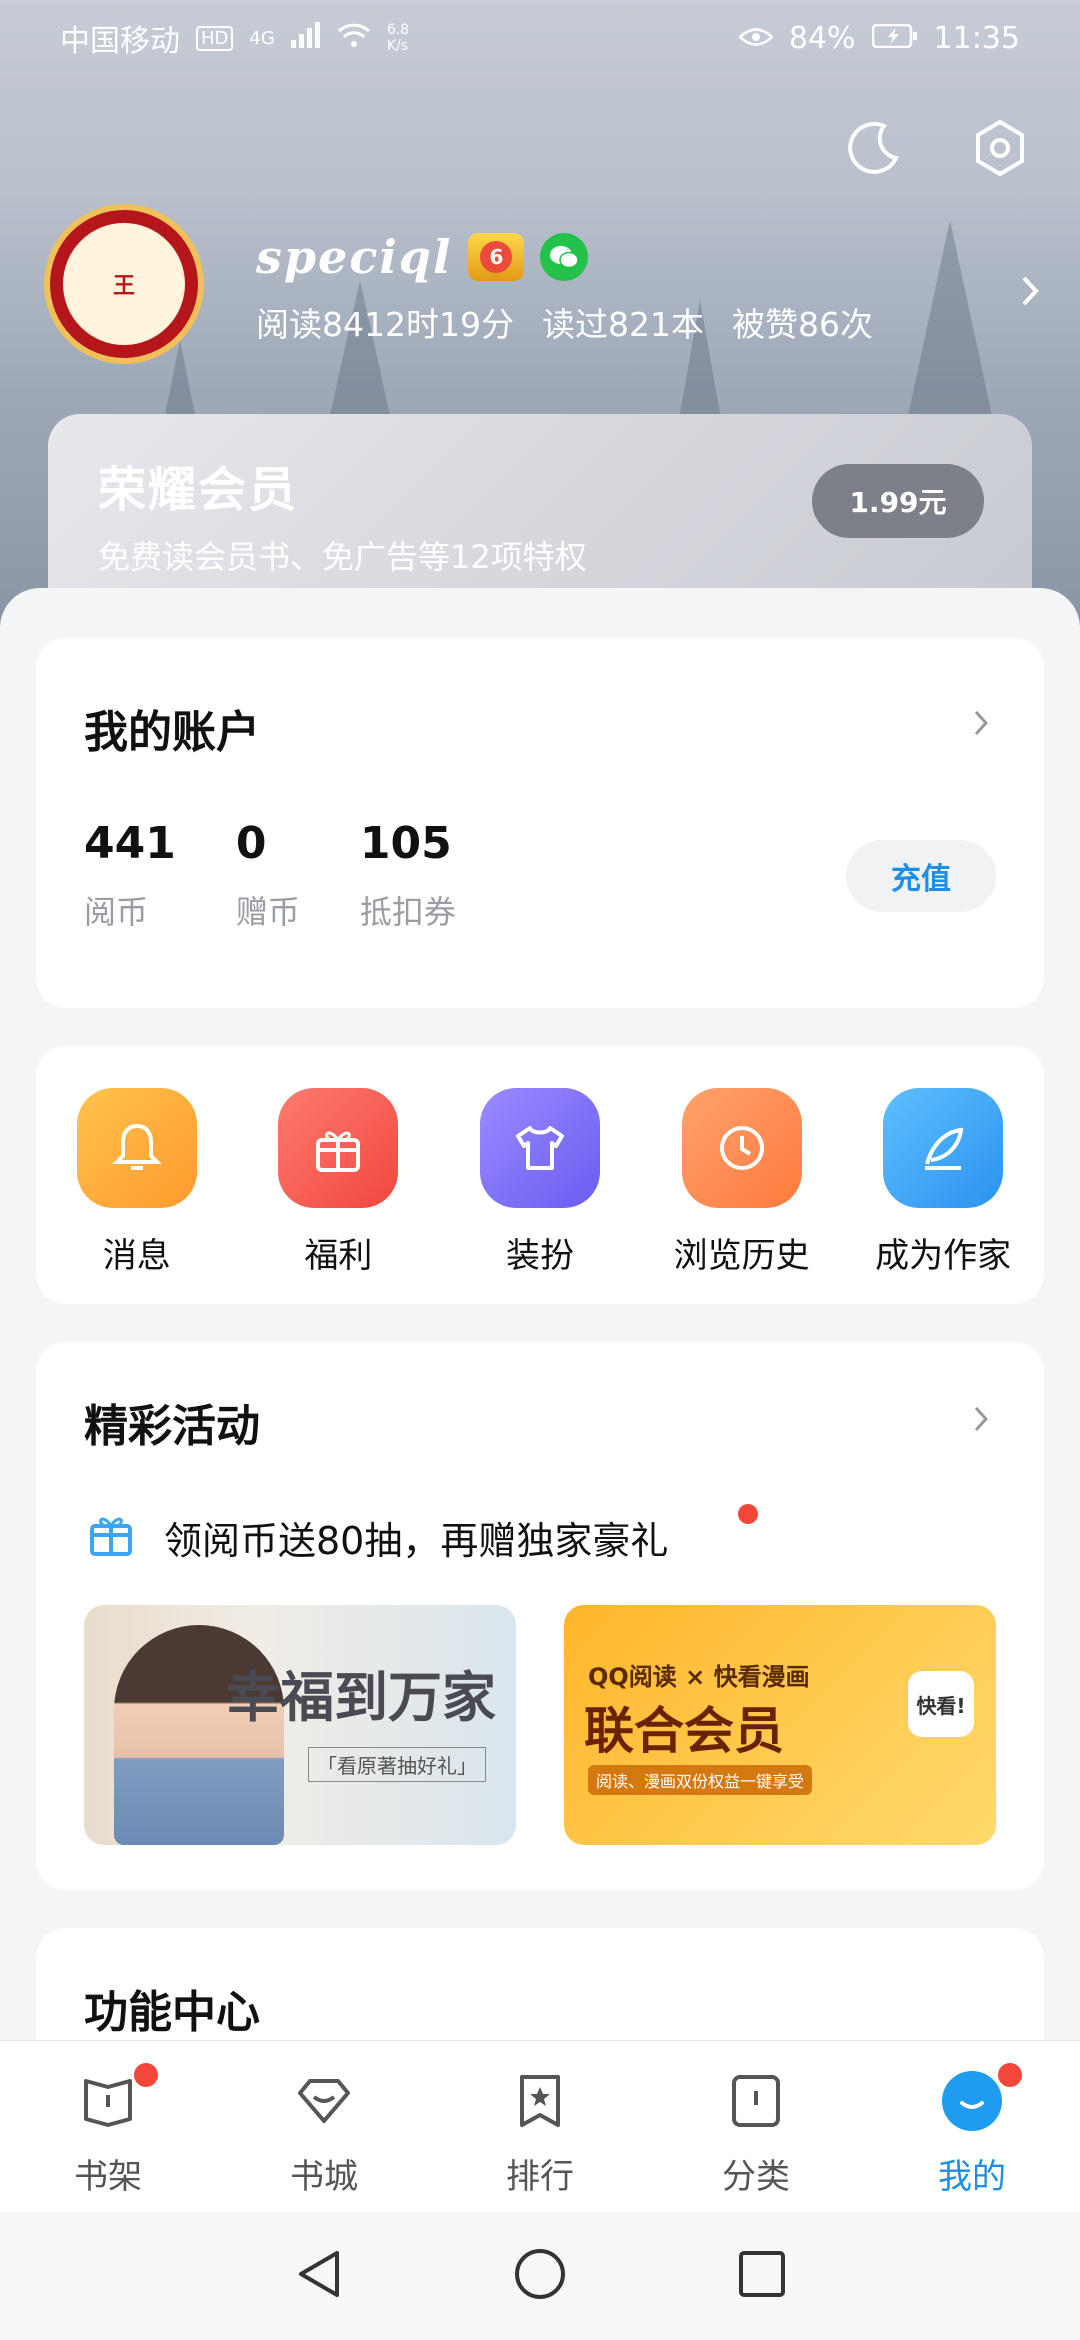 Image resolution: width=1080 pixels, height=2340 pixels. What do you see at coordinates (416, 1541) in the screenshot?
I see `promo-text: 领阅币送80抽，再赠独家豪礼` at bounding box center [416, 1541].